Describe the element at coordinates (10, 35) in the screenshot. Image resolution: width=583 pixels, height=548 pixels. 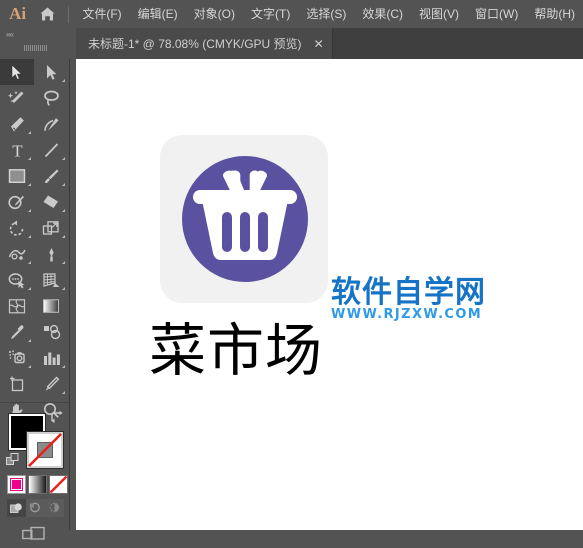
I see `collapse-panel-icon: ««` at that location.